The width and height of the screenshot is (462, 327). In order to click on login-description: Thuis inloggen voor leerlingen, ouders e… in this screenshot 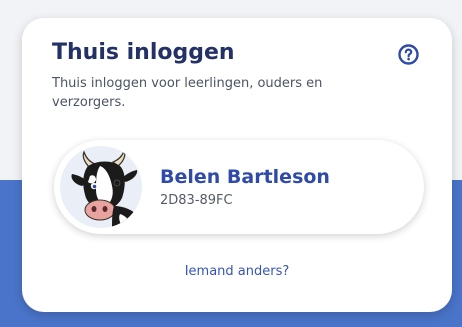, I will do `click(187, 93)`.